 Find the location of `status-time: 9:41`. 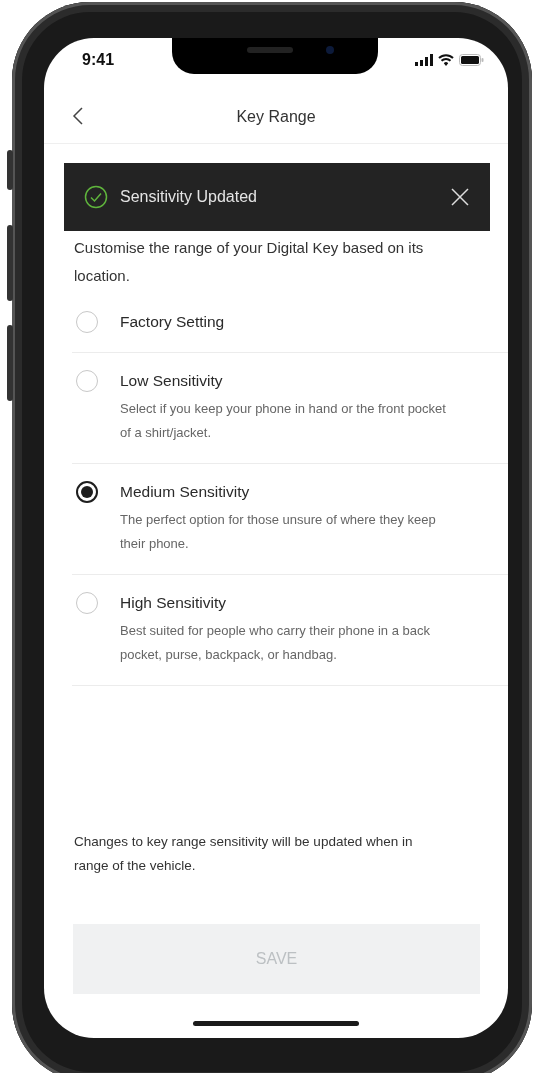

status-time: 9:41 is located at coordinates (98, 60).